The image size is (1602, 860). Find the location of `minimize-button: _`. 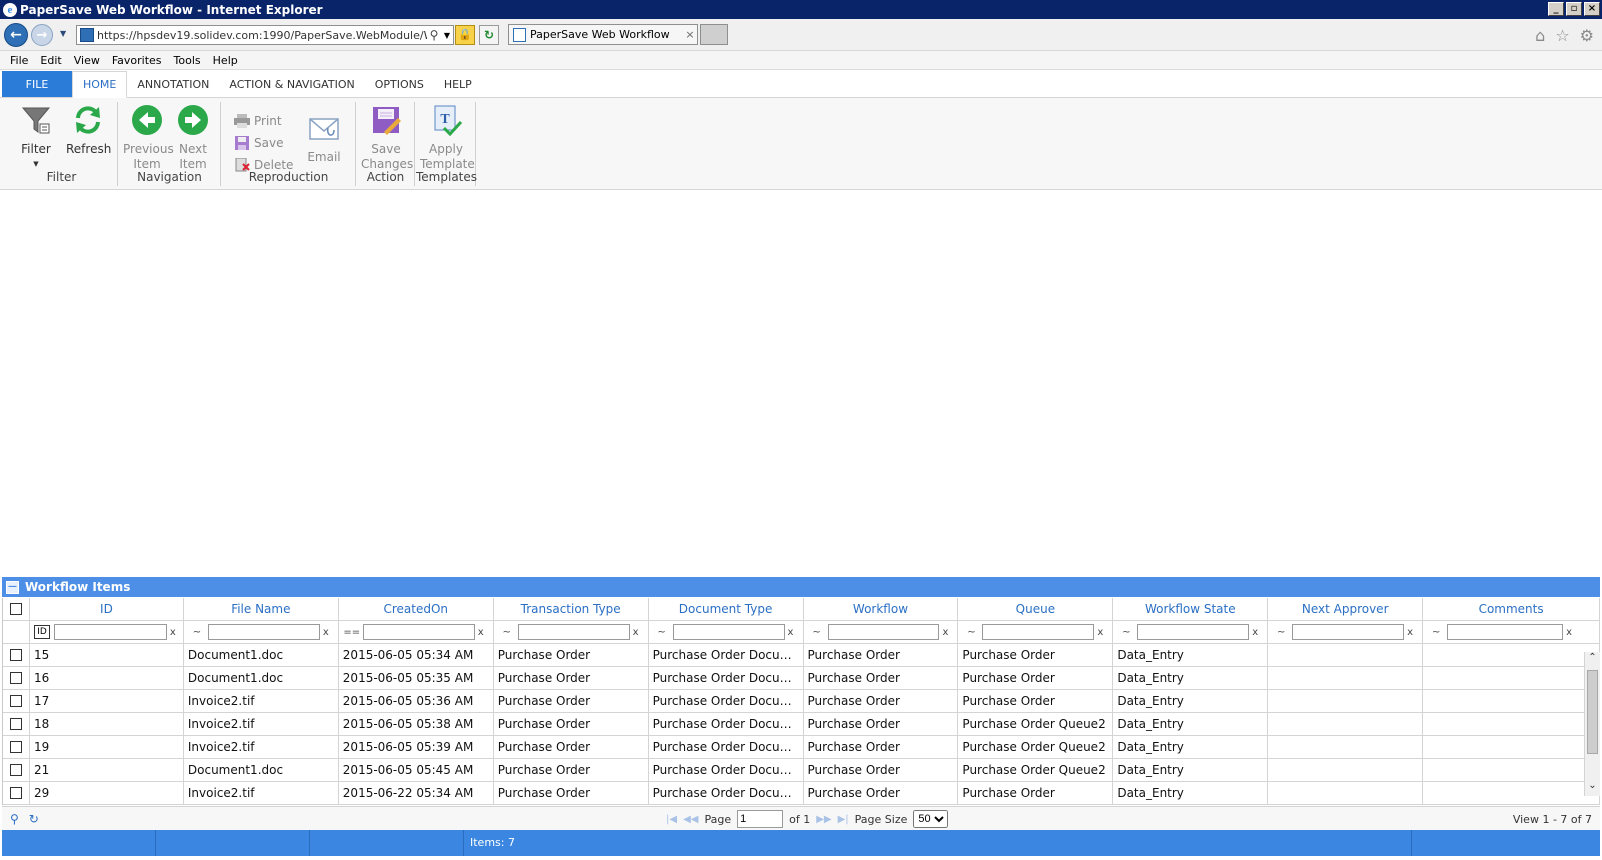

minimize-button: _ is located at coordinates (1556, 9).